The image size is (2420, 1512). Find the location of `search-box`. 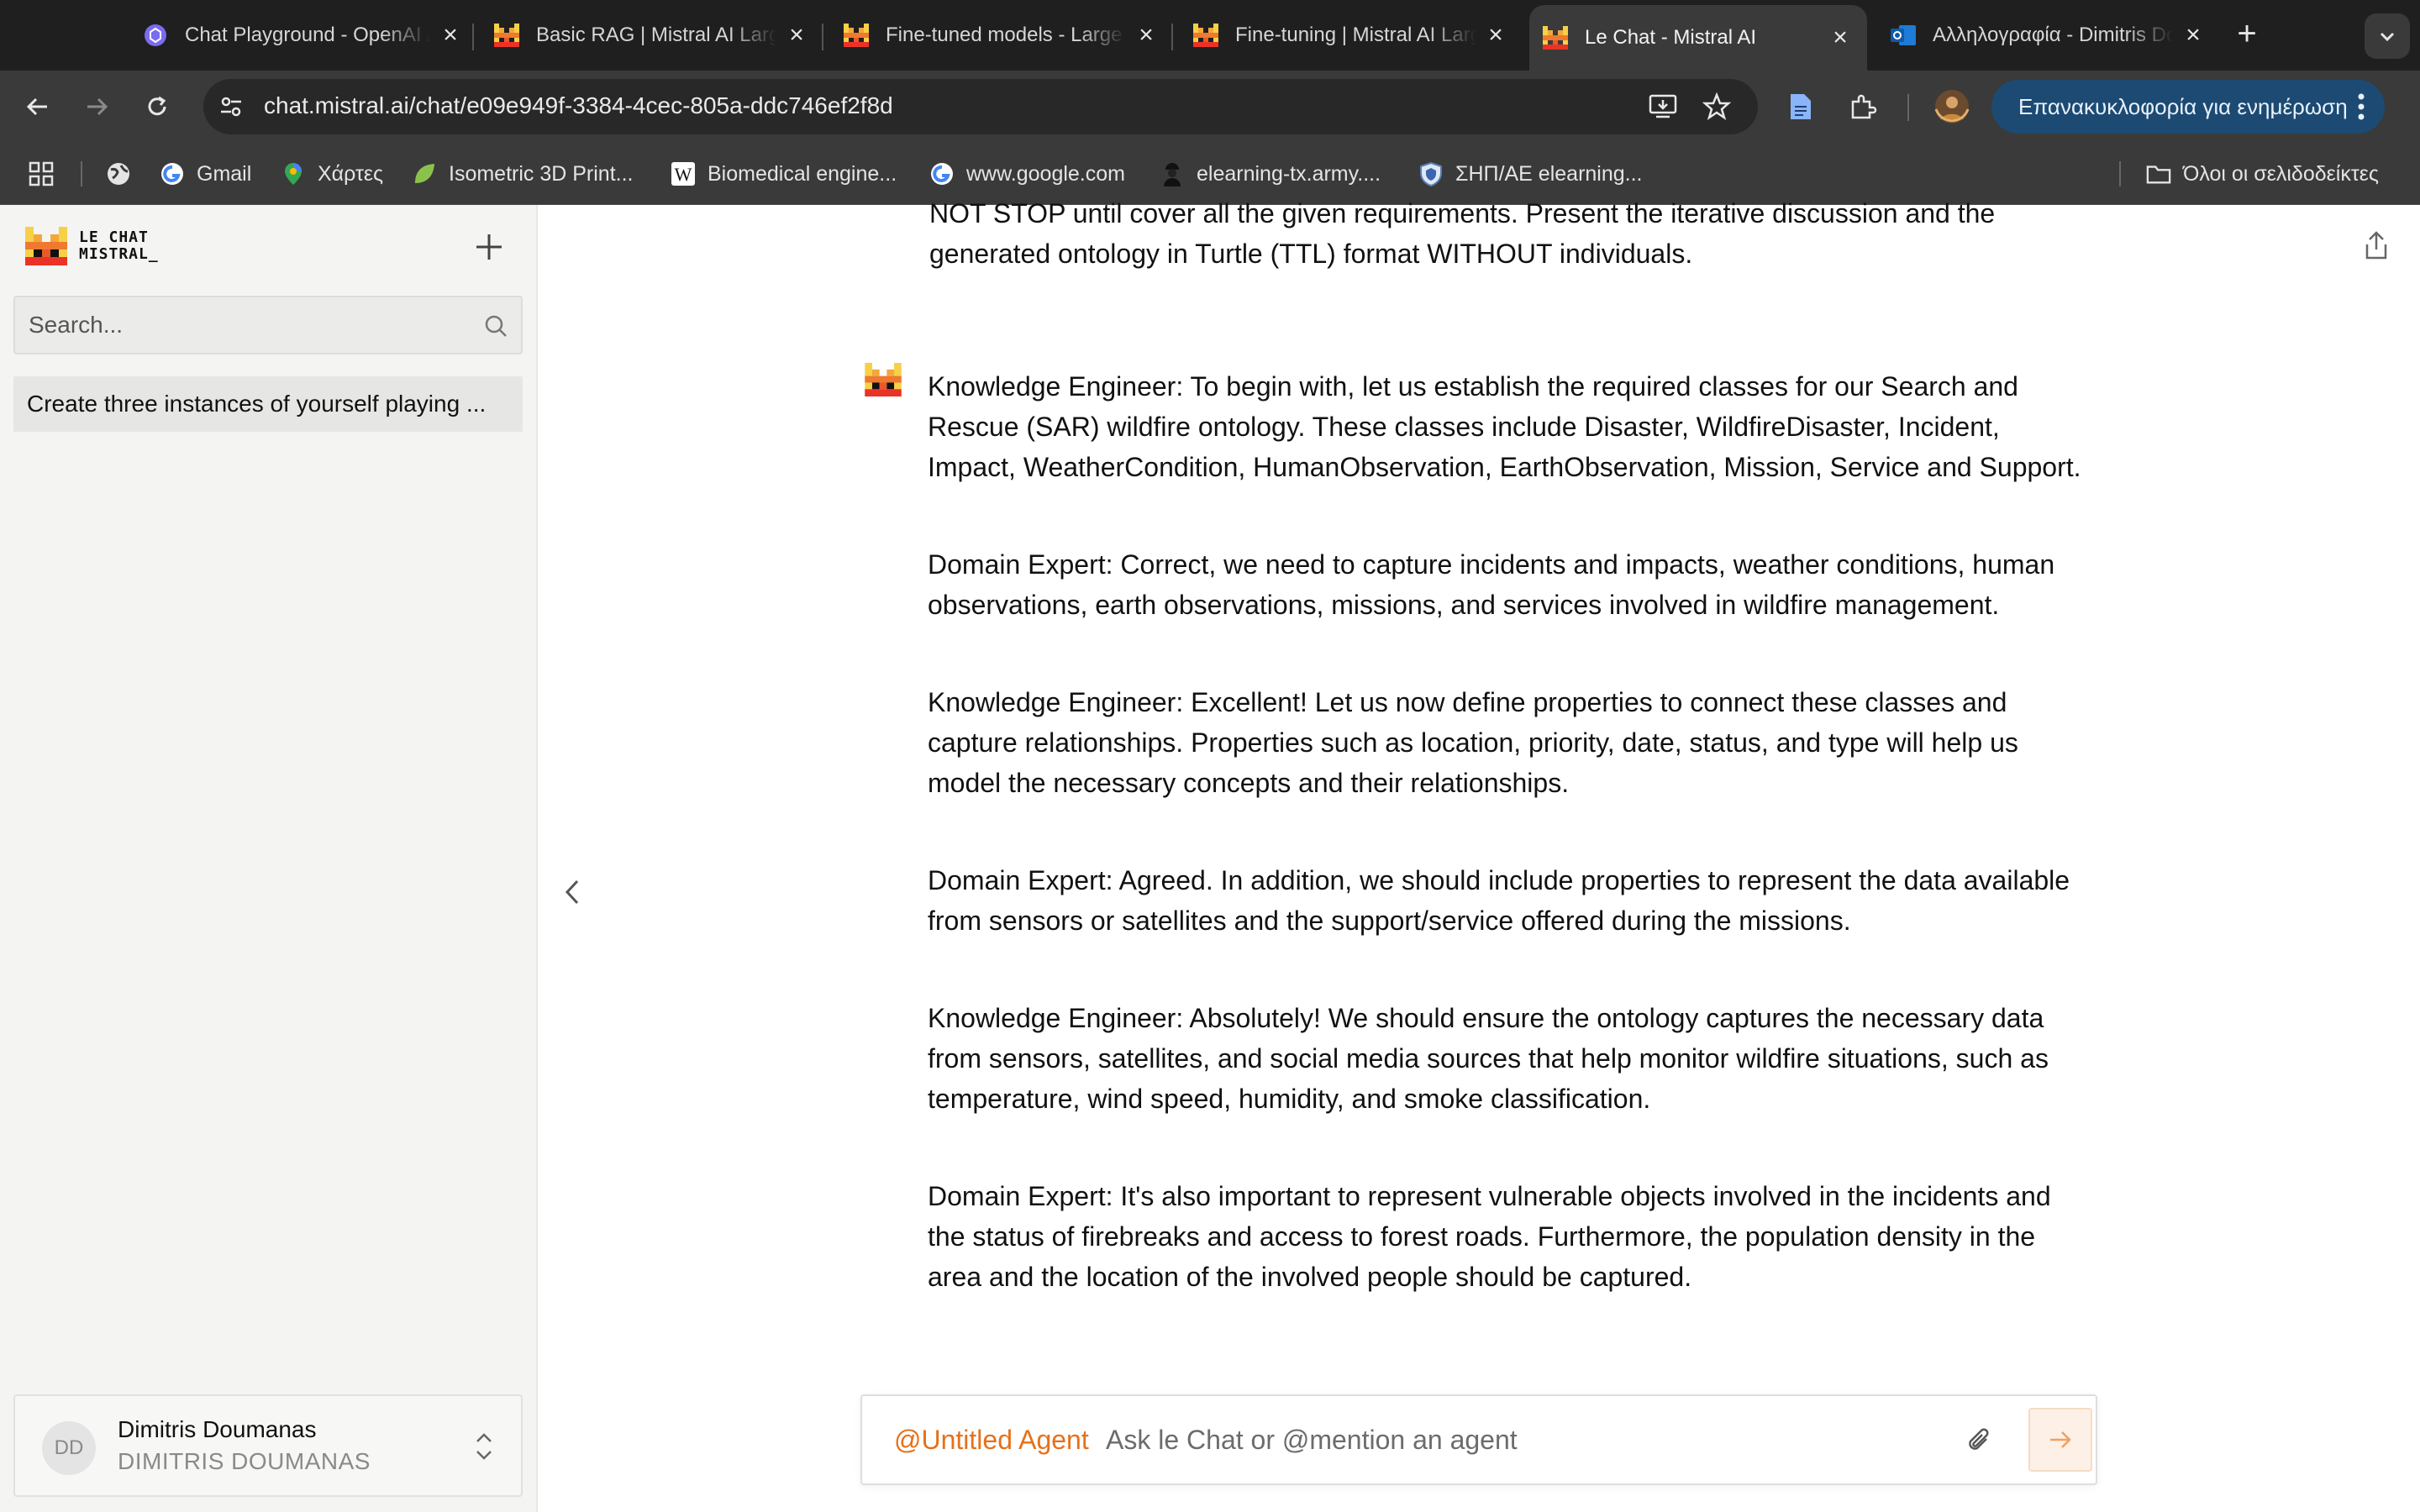

search-box is located at coordinates (268, 325).